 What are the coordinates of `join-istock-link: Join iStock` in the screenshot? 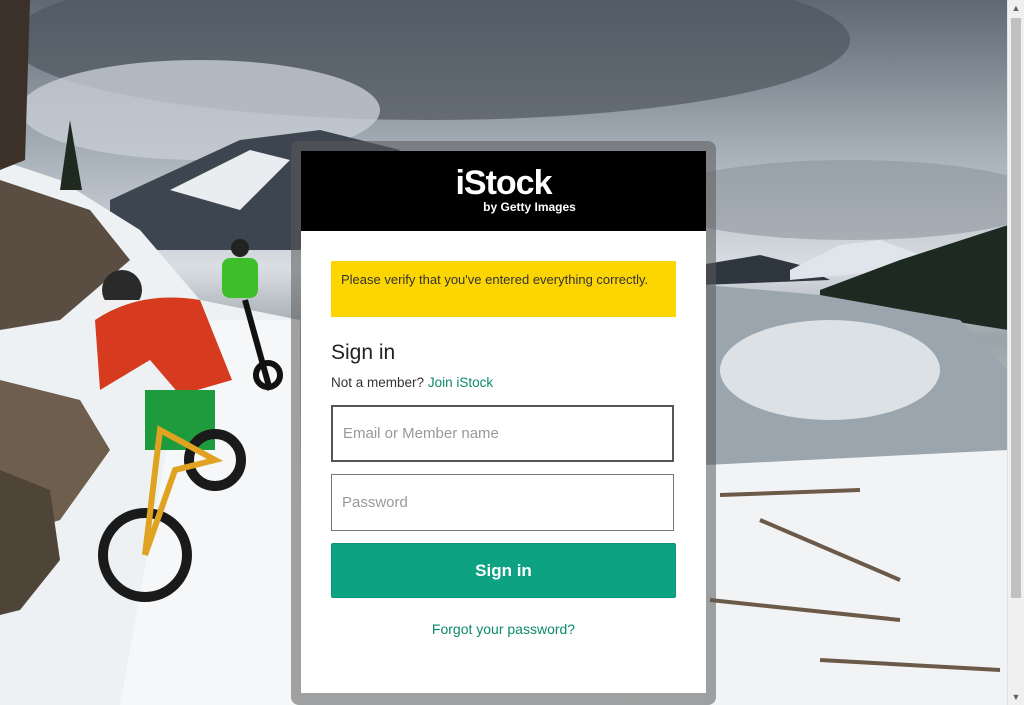 It's located at (460, 382).